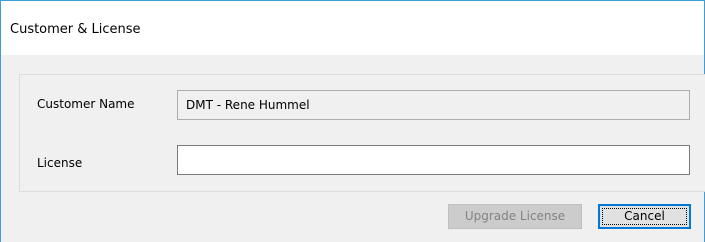 The image size is (705, 242). Describe the element at coordinates (75, 29) in the screenshot. I see `window-title: Customer & License` at that location.